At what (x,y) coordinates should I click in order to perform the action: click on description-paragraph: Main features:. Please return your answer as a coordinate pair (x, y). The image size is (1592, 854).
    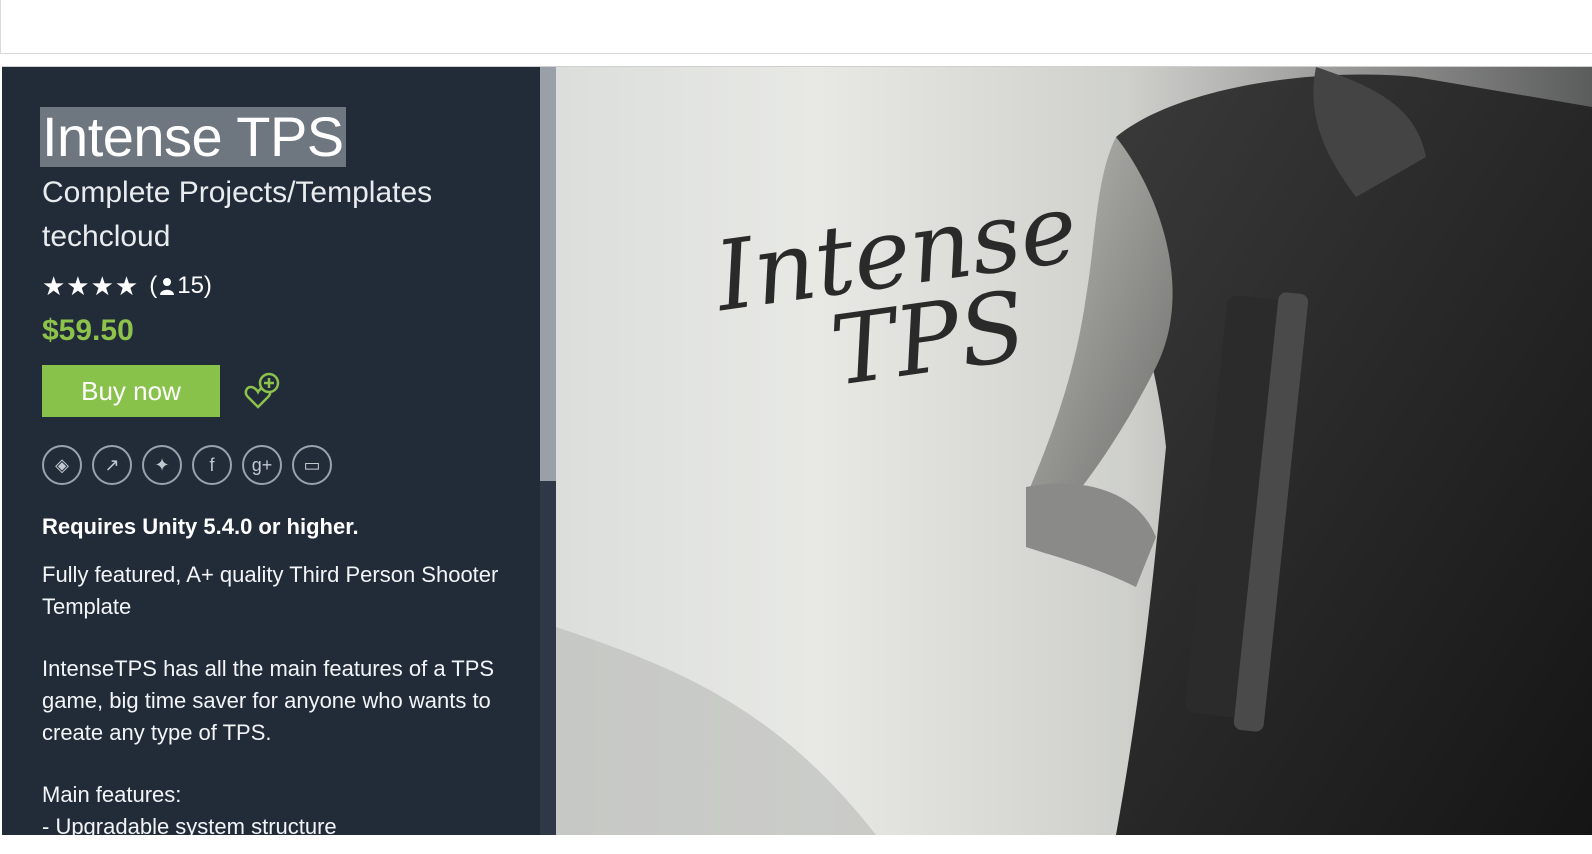
    Looking at the image, I should click on (112, 794).